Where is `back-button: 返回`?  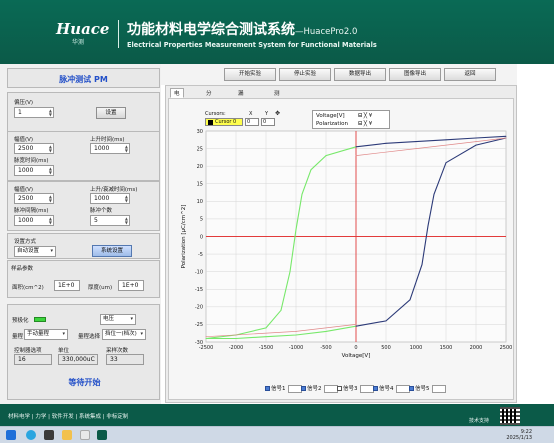
back-button: 返回 is located at coordinates (470, 74).